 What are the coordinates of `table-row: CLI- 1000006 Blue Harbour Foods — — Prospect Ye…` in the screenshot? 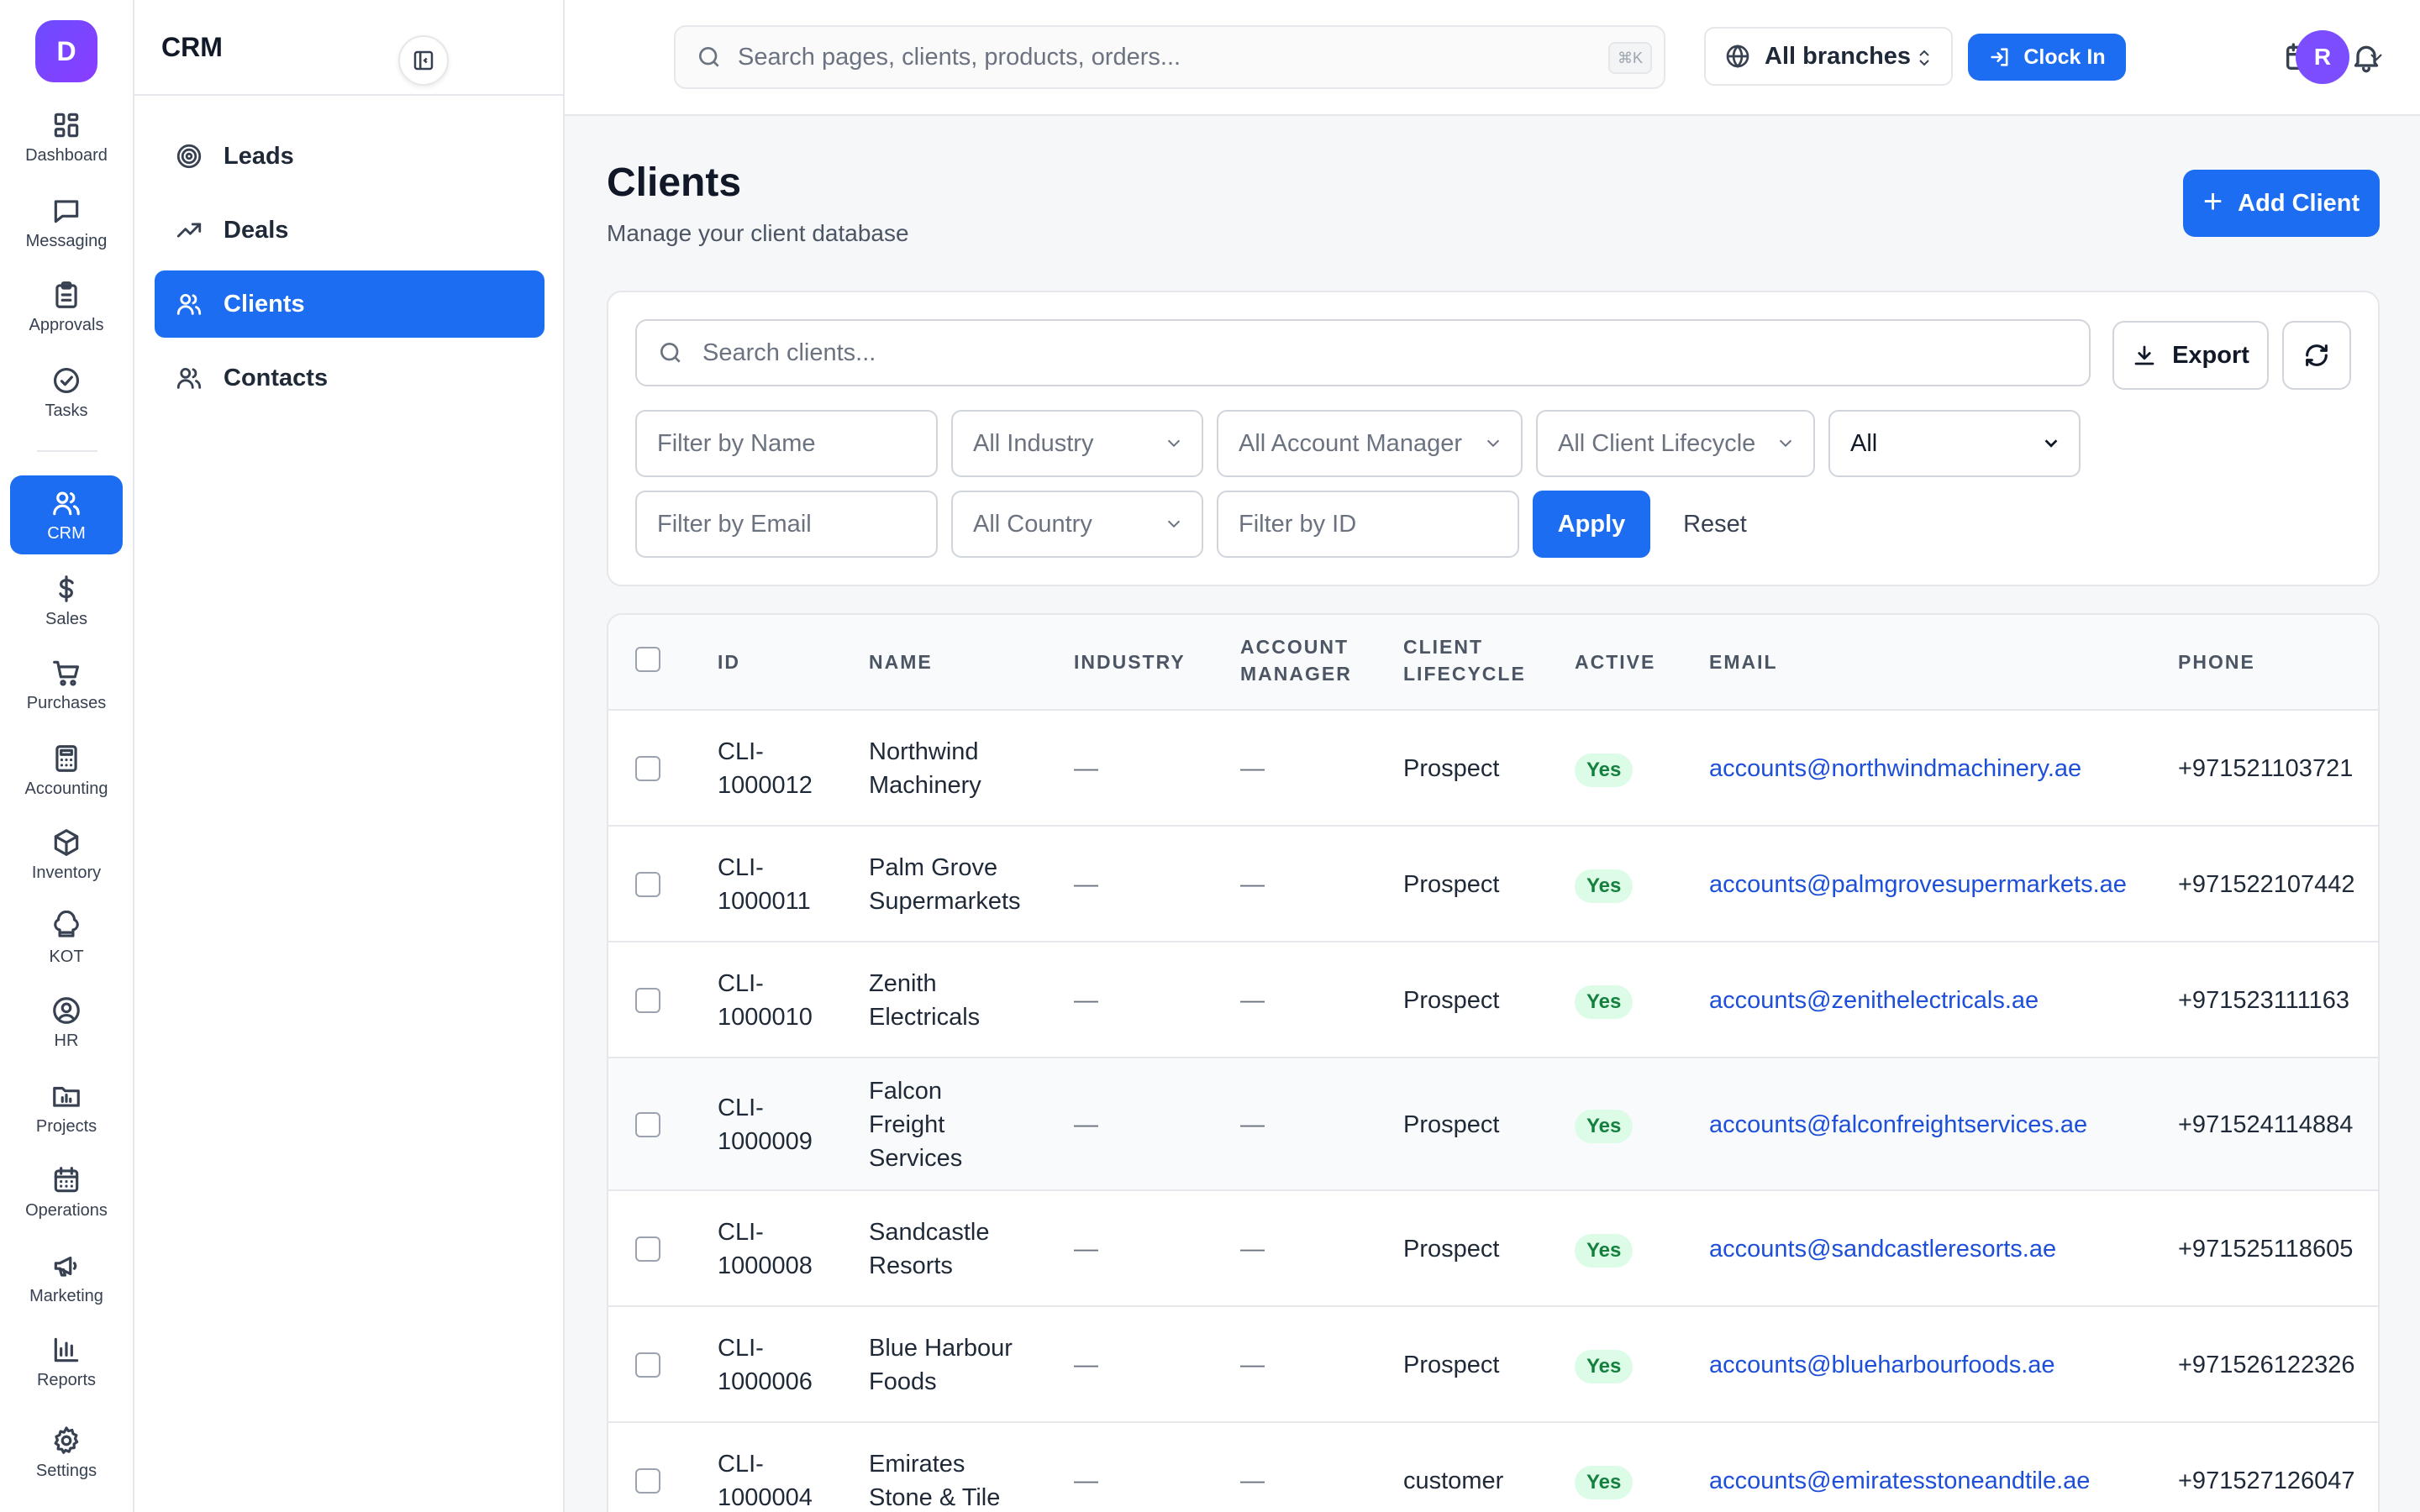 It's located at (1493, 1365).